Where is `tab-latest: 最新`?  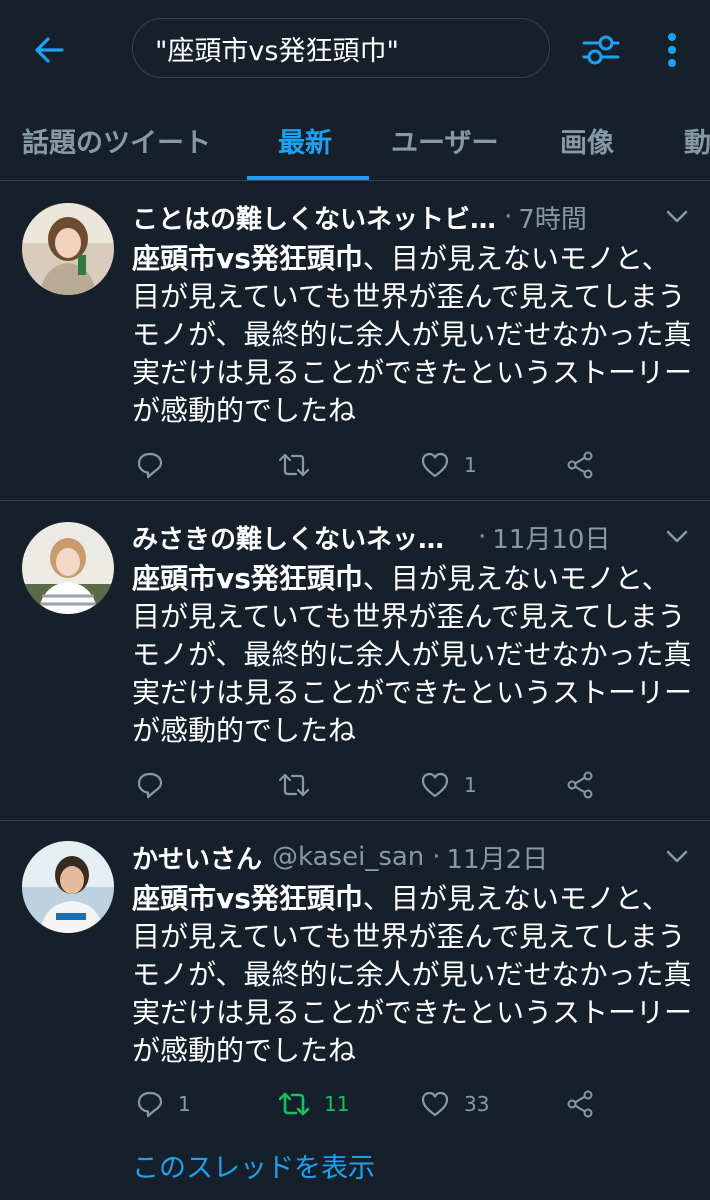 tab-latest: 最新 is located at coordinates (305, 140).